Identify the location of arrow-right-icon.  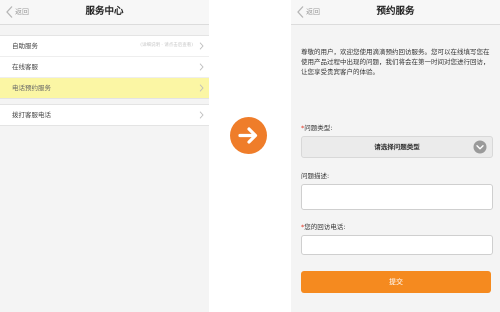
(248, 135).